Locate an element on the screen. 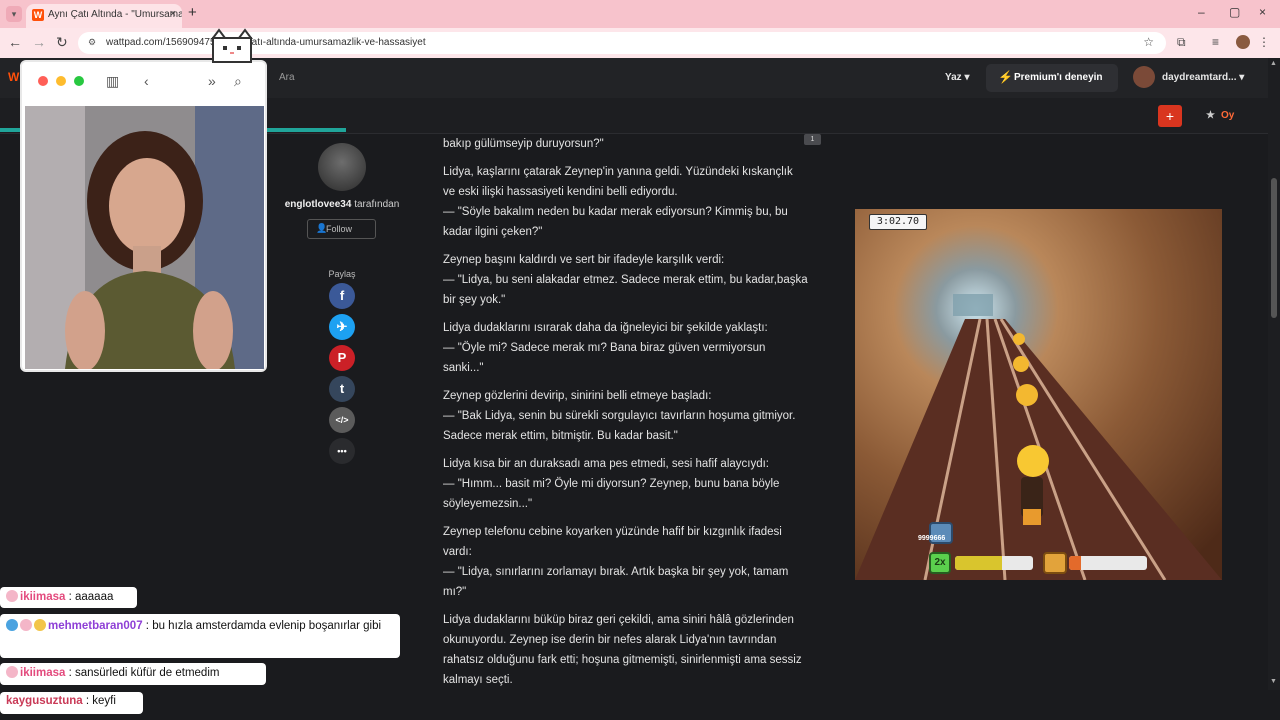 The width and height of the screenshot is (1280, 720). share-tumblr-icon: t is located at coordinates (342, 389).